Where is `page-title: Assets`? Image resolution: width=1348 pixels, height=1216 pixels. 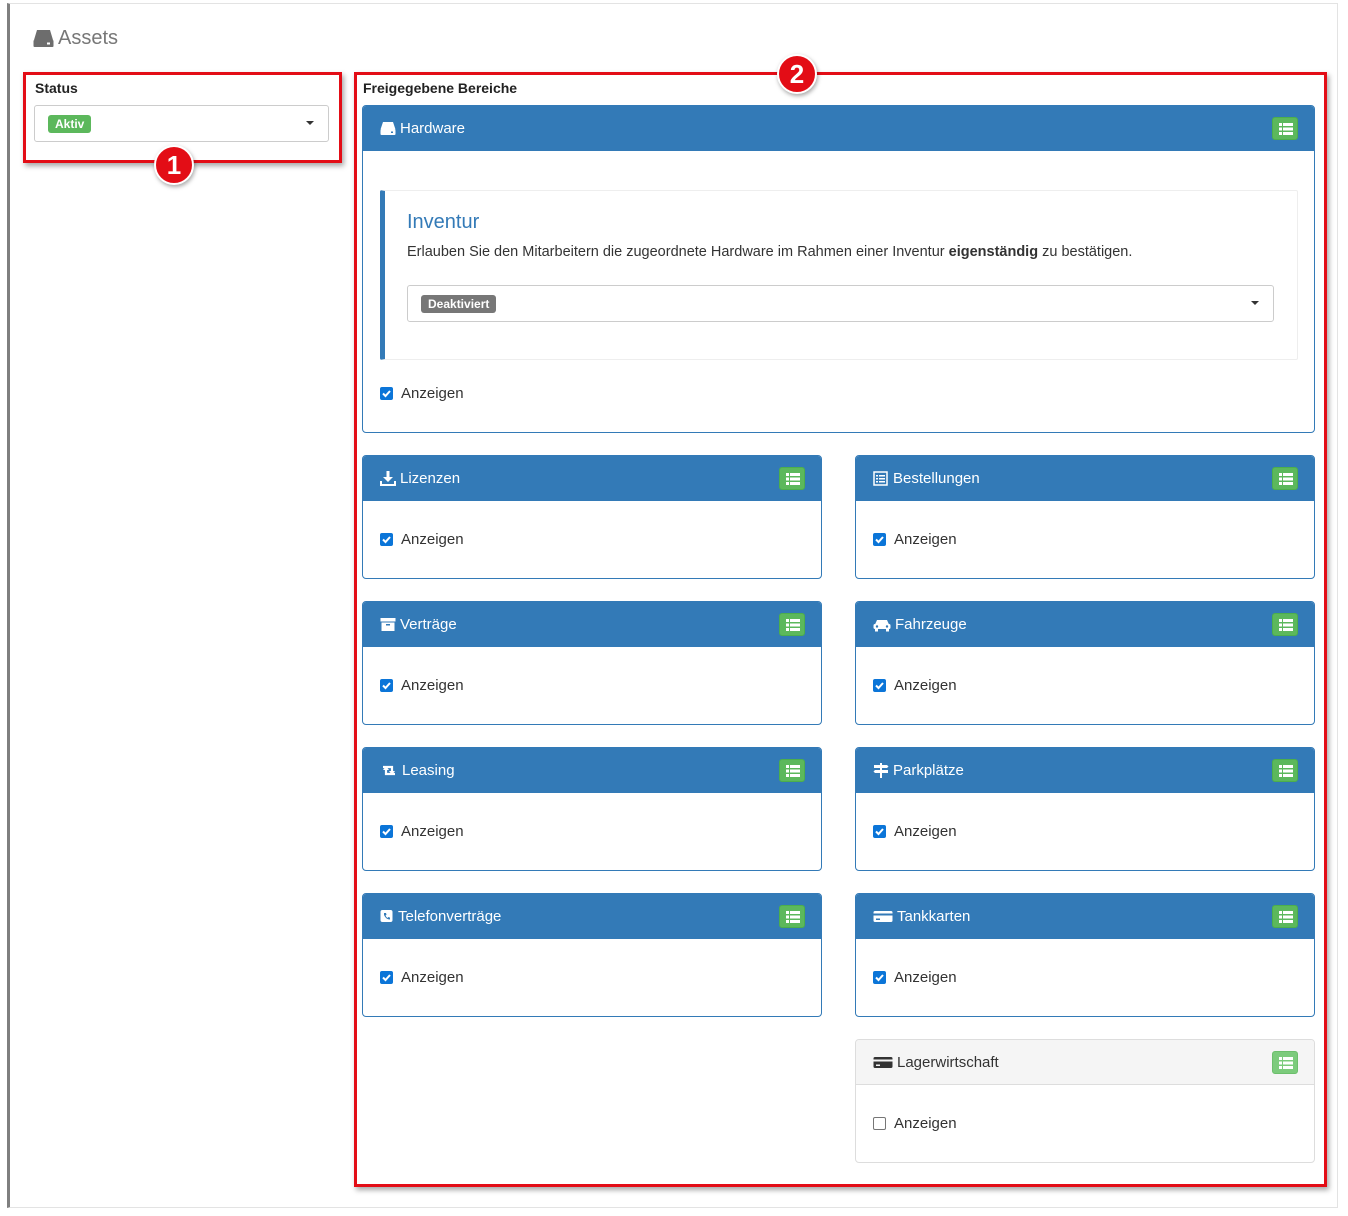
page-title: Assets is located at coordinates (88, 37).